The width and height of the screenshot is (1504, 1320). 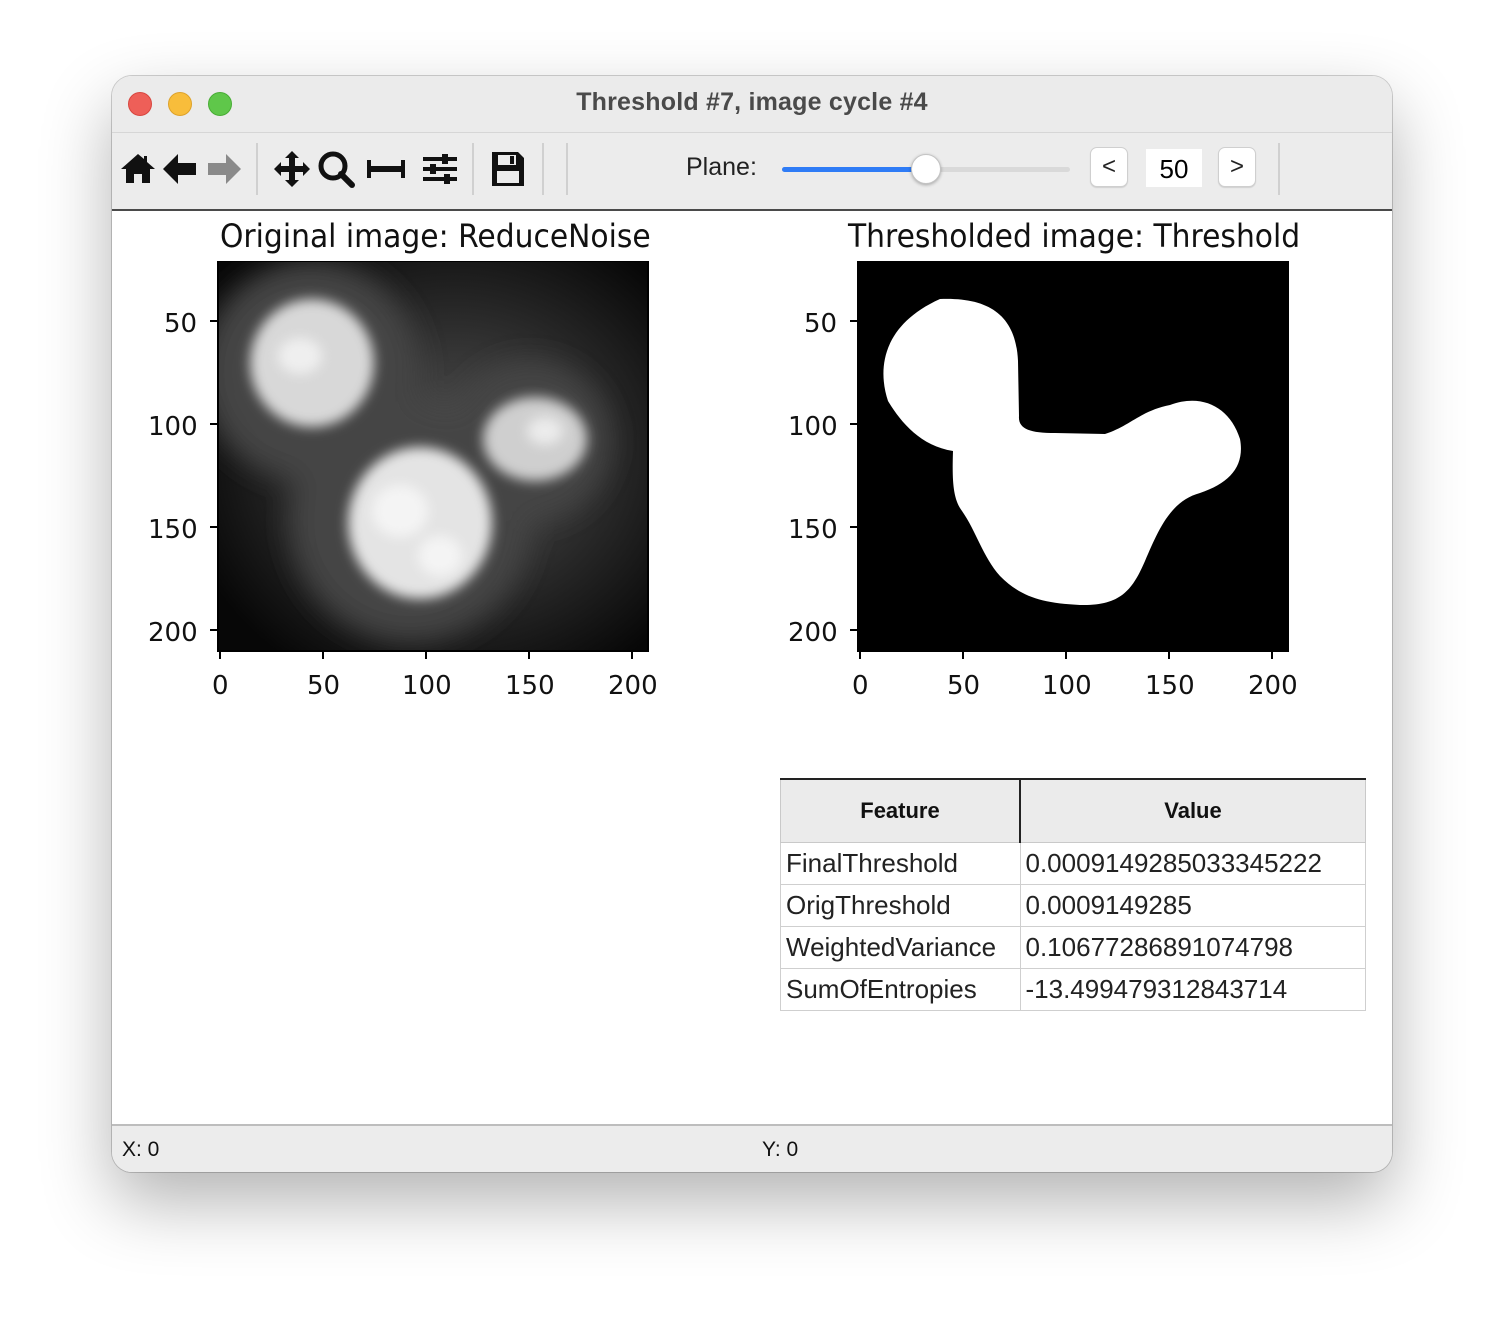 I want to click on table-row: FinalThreshold 0.0009149285033345222, so click(x=1073, y=863).